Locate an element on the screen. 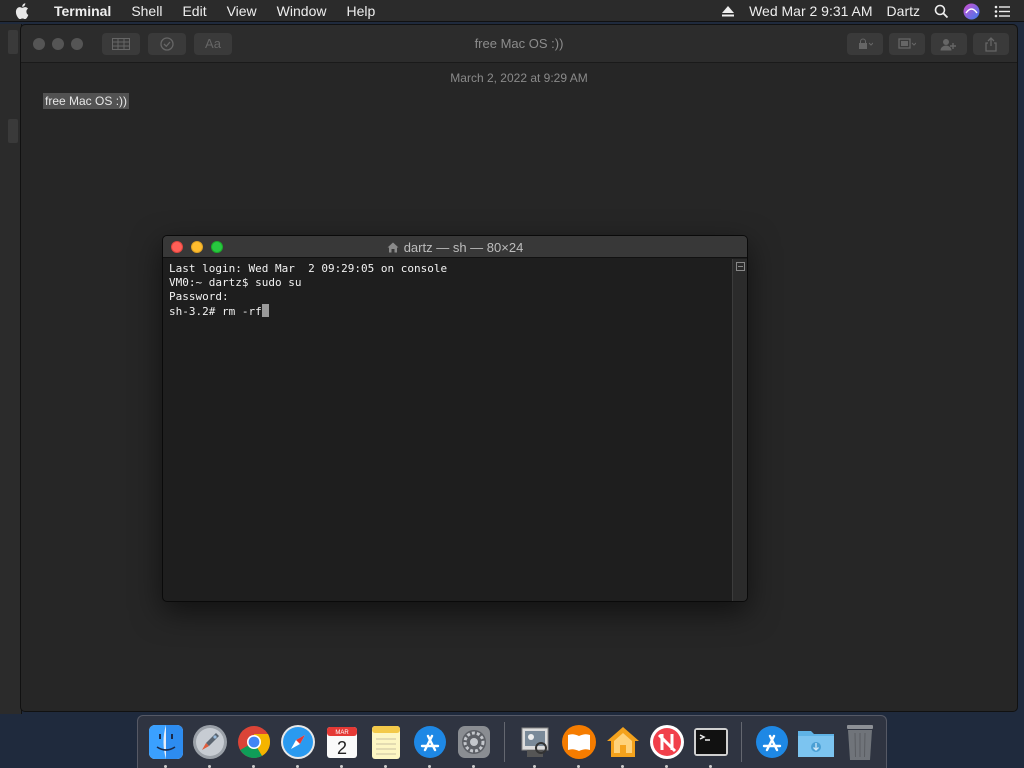 Image resolution: width=1024 pixels, height=768 pixels. menu-view: View is located at coordinates (242, 11).